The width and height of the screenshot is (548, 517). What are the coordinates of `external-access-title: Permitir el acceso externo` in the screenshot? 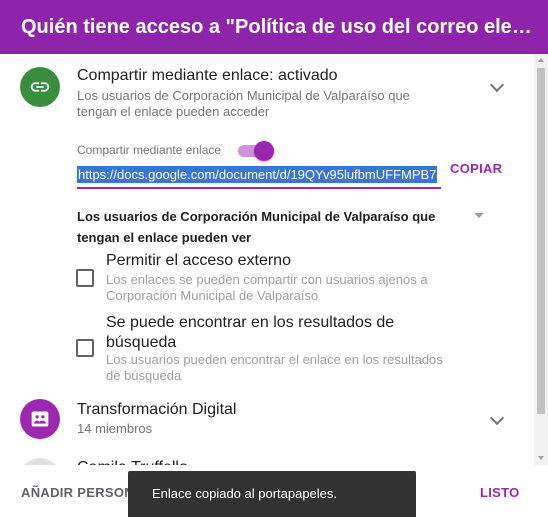 It's located at (198, 260).